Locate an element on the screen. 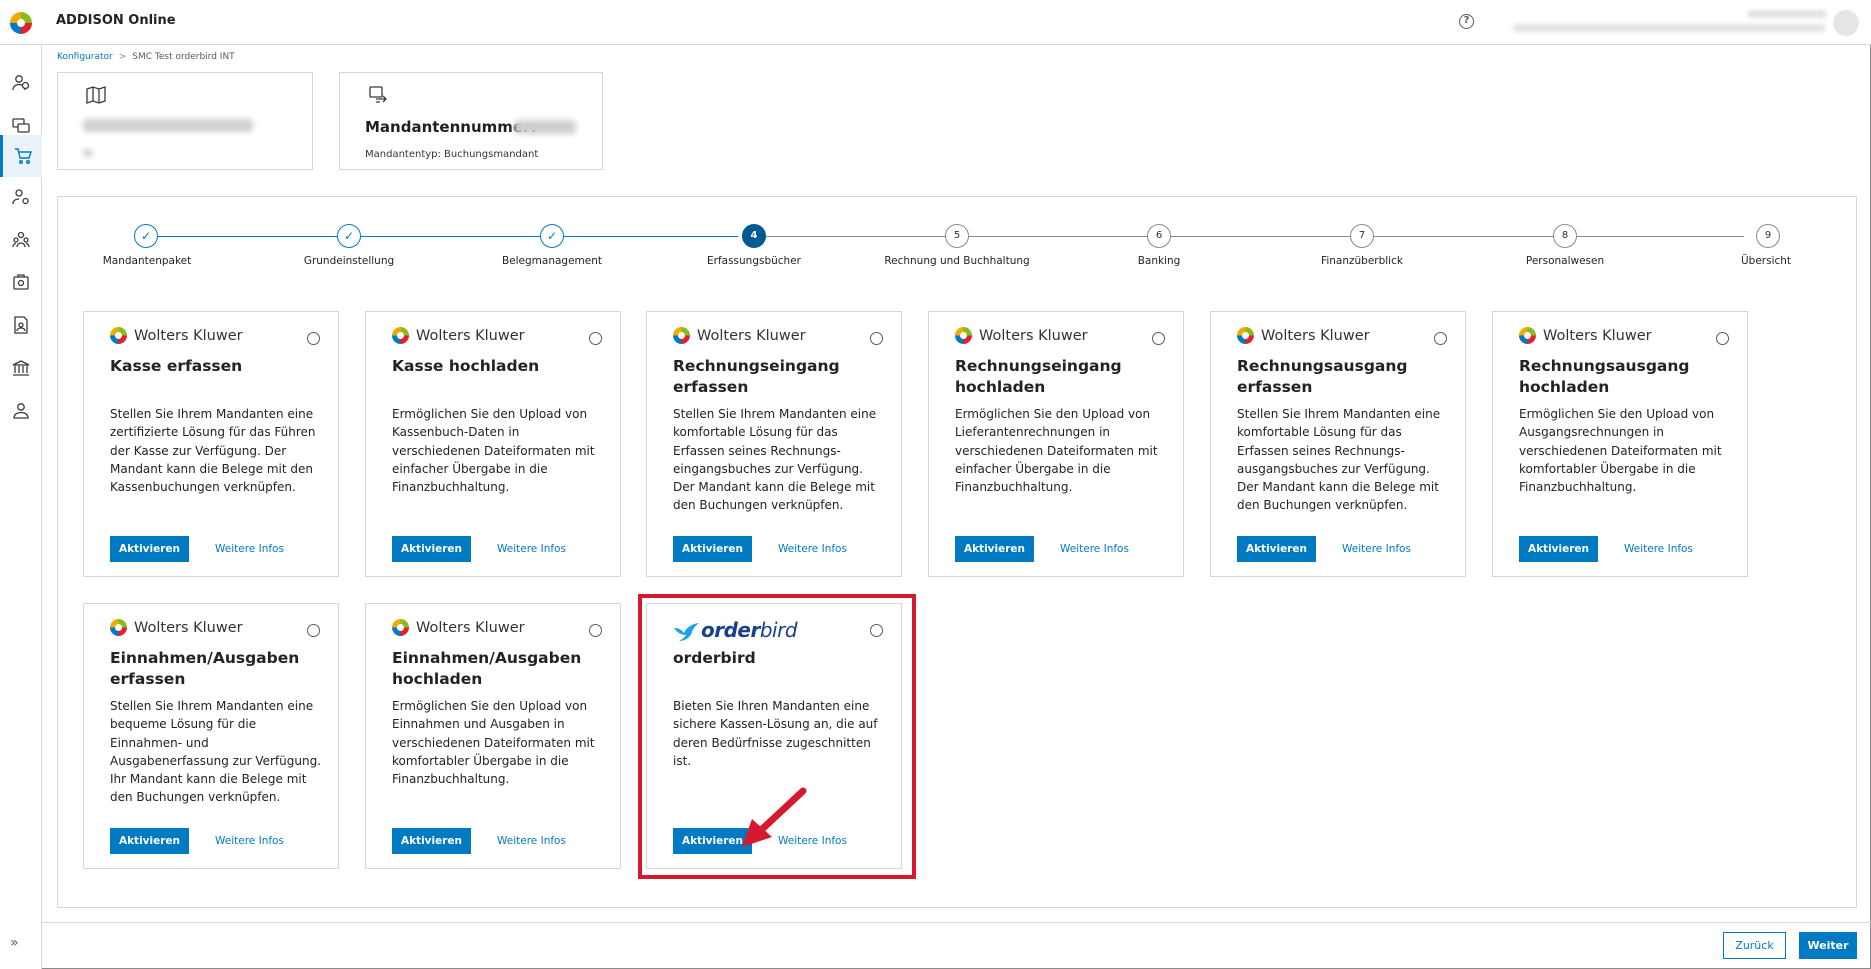  step-8-label: Personalwesen is located at coordinates (1565, 261).